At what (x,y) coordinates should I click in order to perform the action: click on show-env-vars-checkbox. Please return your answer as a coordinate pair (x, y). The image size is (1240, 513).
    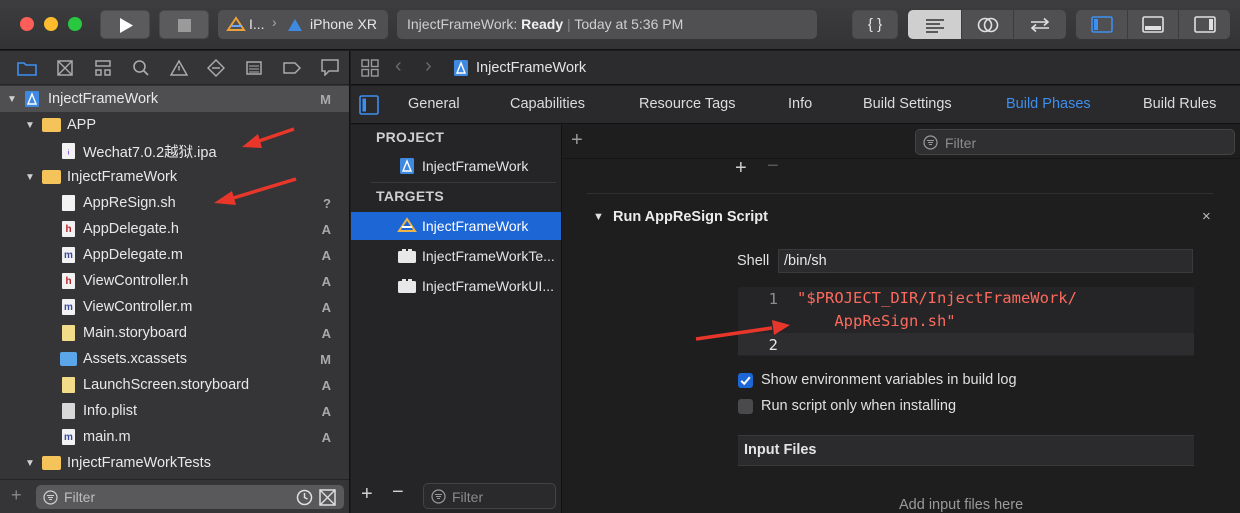
    Looking at the image, I should click on (745, 380).